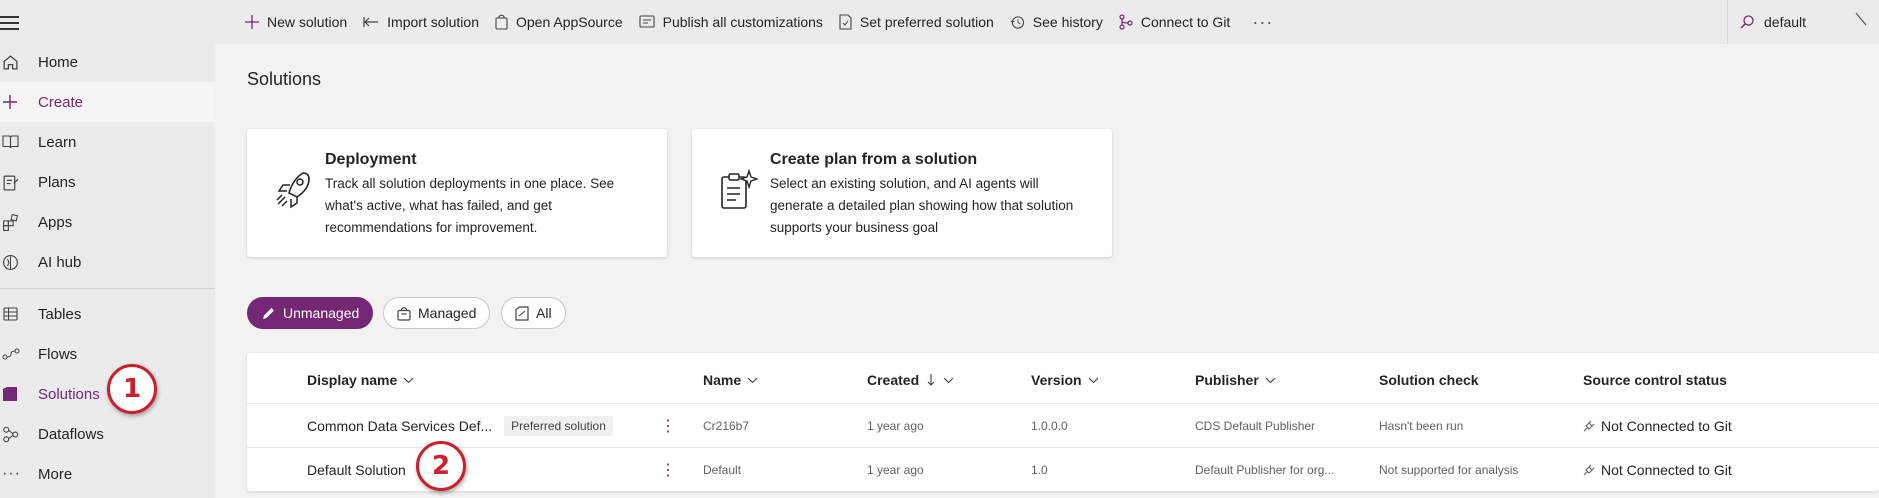  Describe the element at coordinates (107, 182) in the screenshot. I see `nav-item-plans: Plans` at that location.